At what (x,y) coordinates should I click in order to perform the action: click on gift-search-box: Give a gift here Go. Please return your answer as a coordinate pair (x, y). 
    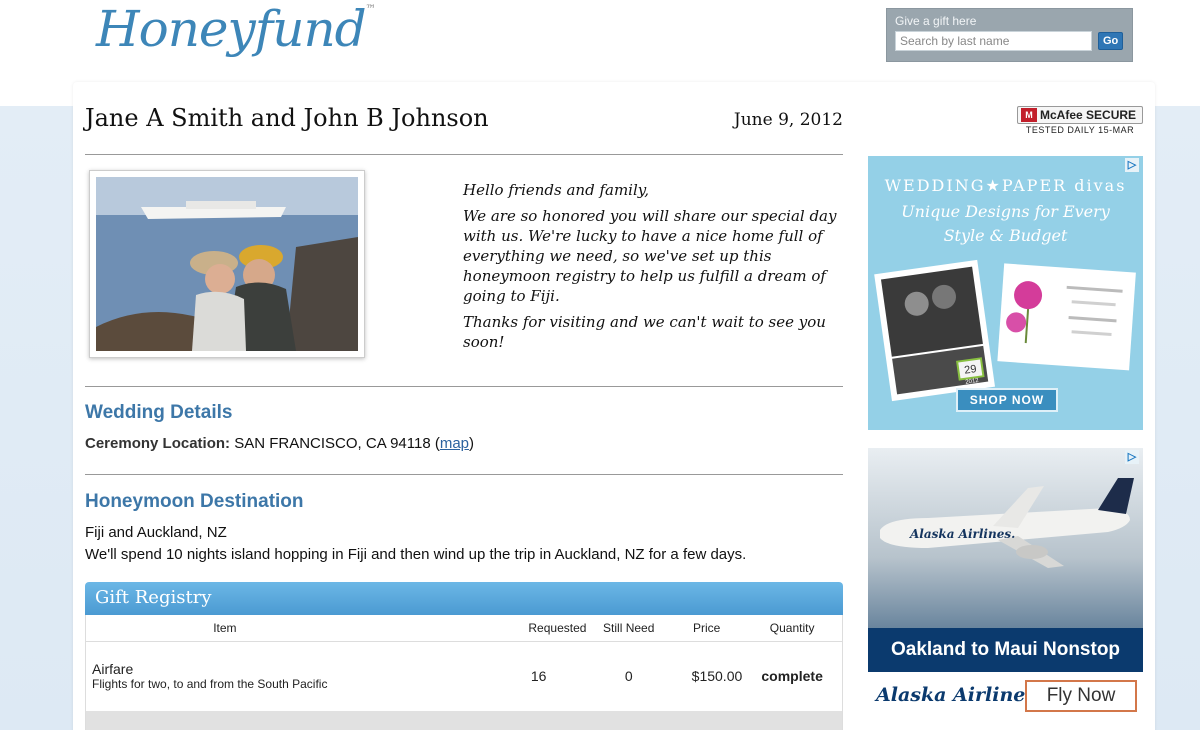
    Looking at the image, I should click on (1009, 35).